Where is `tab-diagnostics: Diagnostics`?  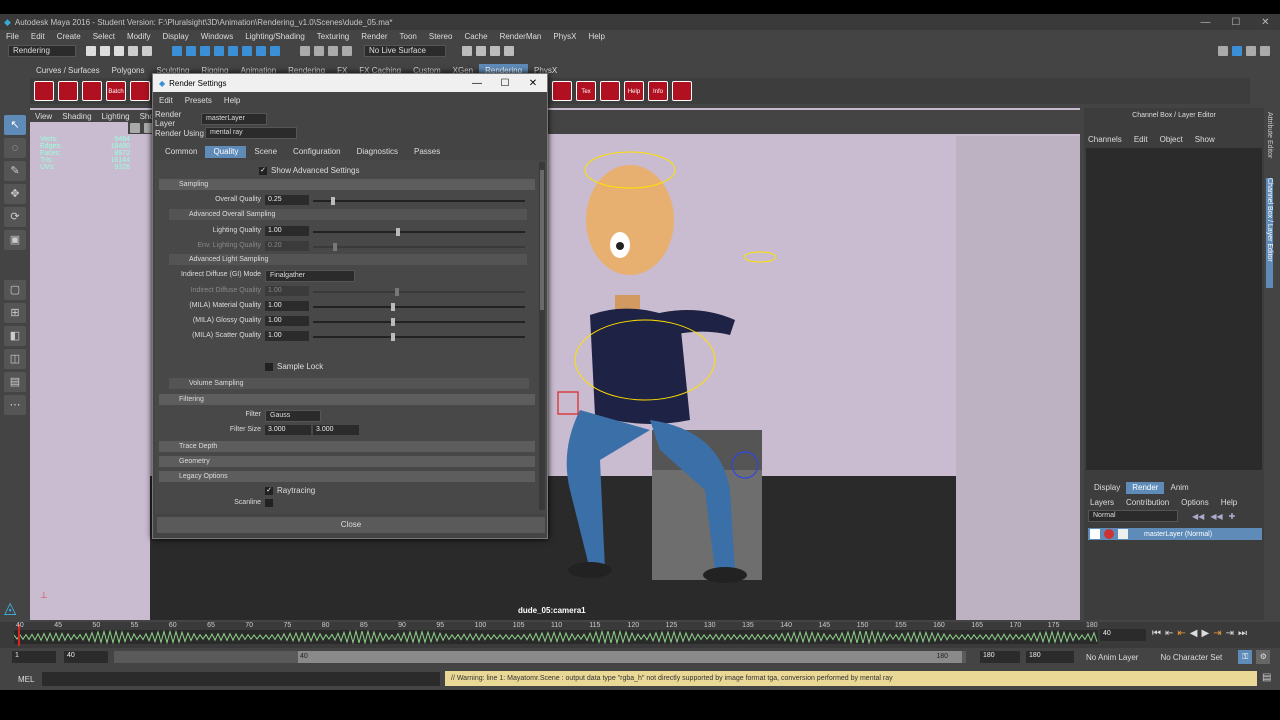 tab-diagnostics: Diagnostics is located at coordinates (377, 152).